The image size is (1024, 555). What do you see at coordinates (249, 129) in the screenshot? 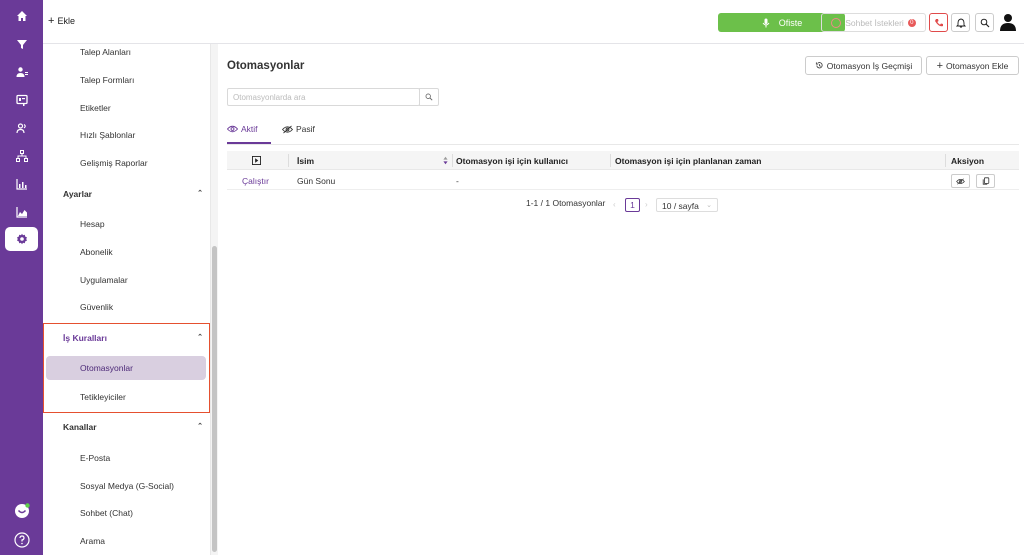
I see `tab-aktif-label: Aktif` at bounding box center [249, 129].